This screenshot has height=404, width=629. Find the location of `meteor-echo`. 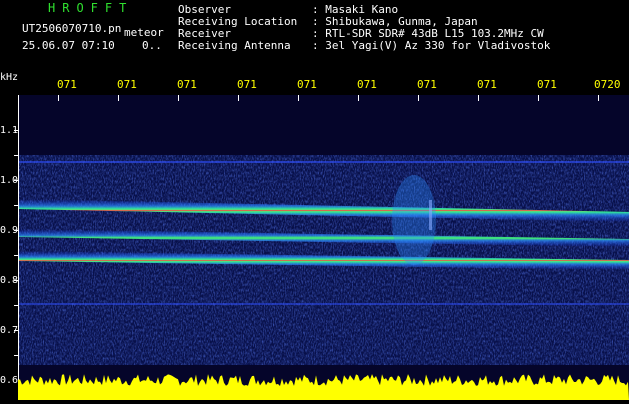

meteor-echo is located at coordinates (430, 215).